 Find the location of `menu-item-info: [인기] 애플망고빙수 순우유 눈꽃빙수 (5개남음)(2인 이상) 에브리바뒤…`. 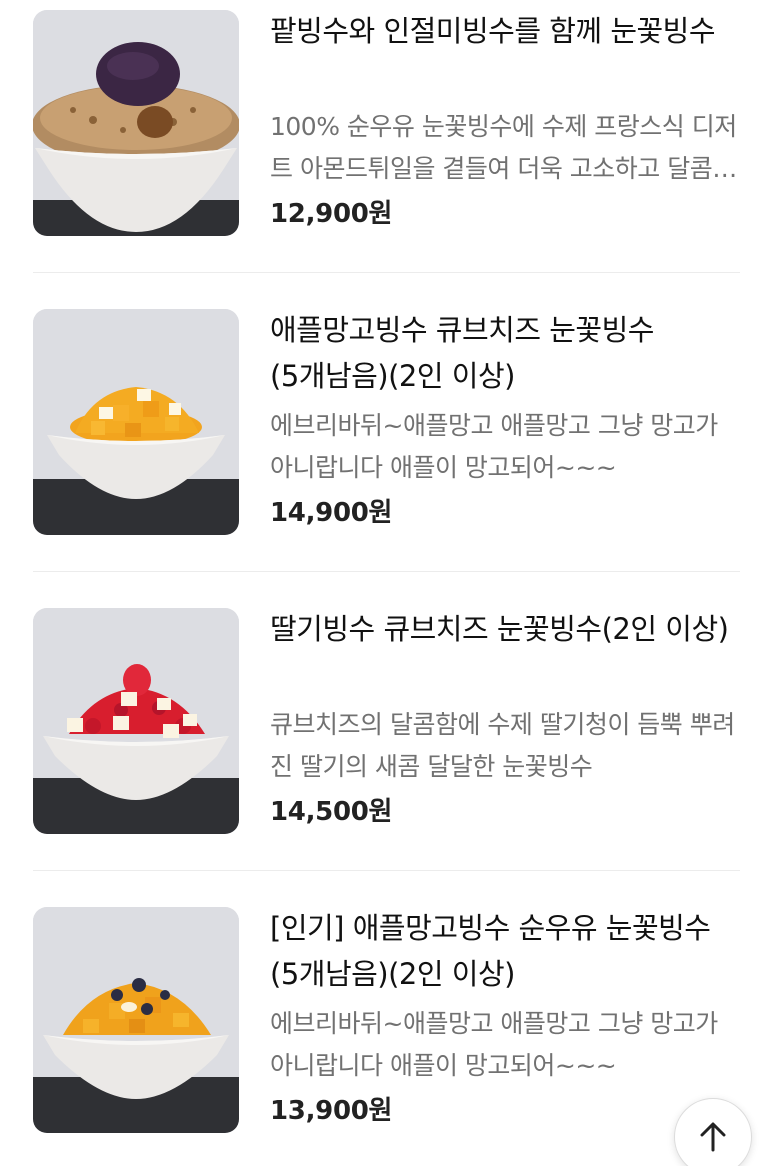

menu-item-info: [인기] 애플망고빙수 순우유 눈꽃빙수 (5개남음)(2인 이상) 에브리바뒤… is located at coordinates (505, 1018).